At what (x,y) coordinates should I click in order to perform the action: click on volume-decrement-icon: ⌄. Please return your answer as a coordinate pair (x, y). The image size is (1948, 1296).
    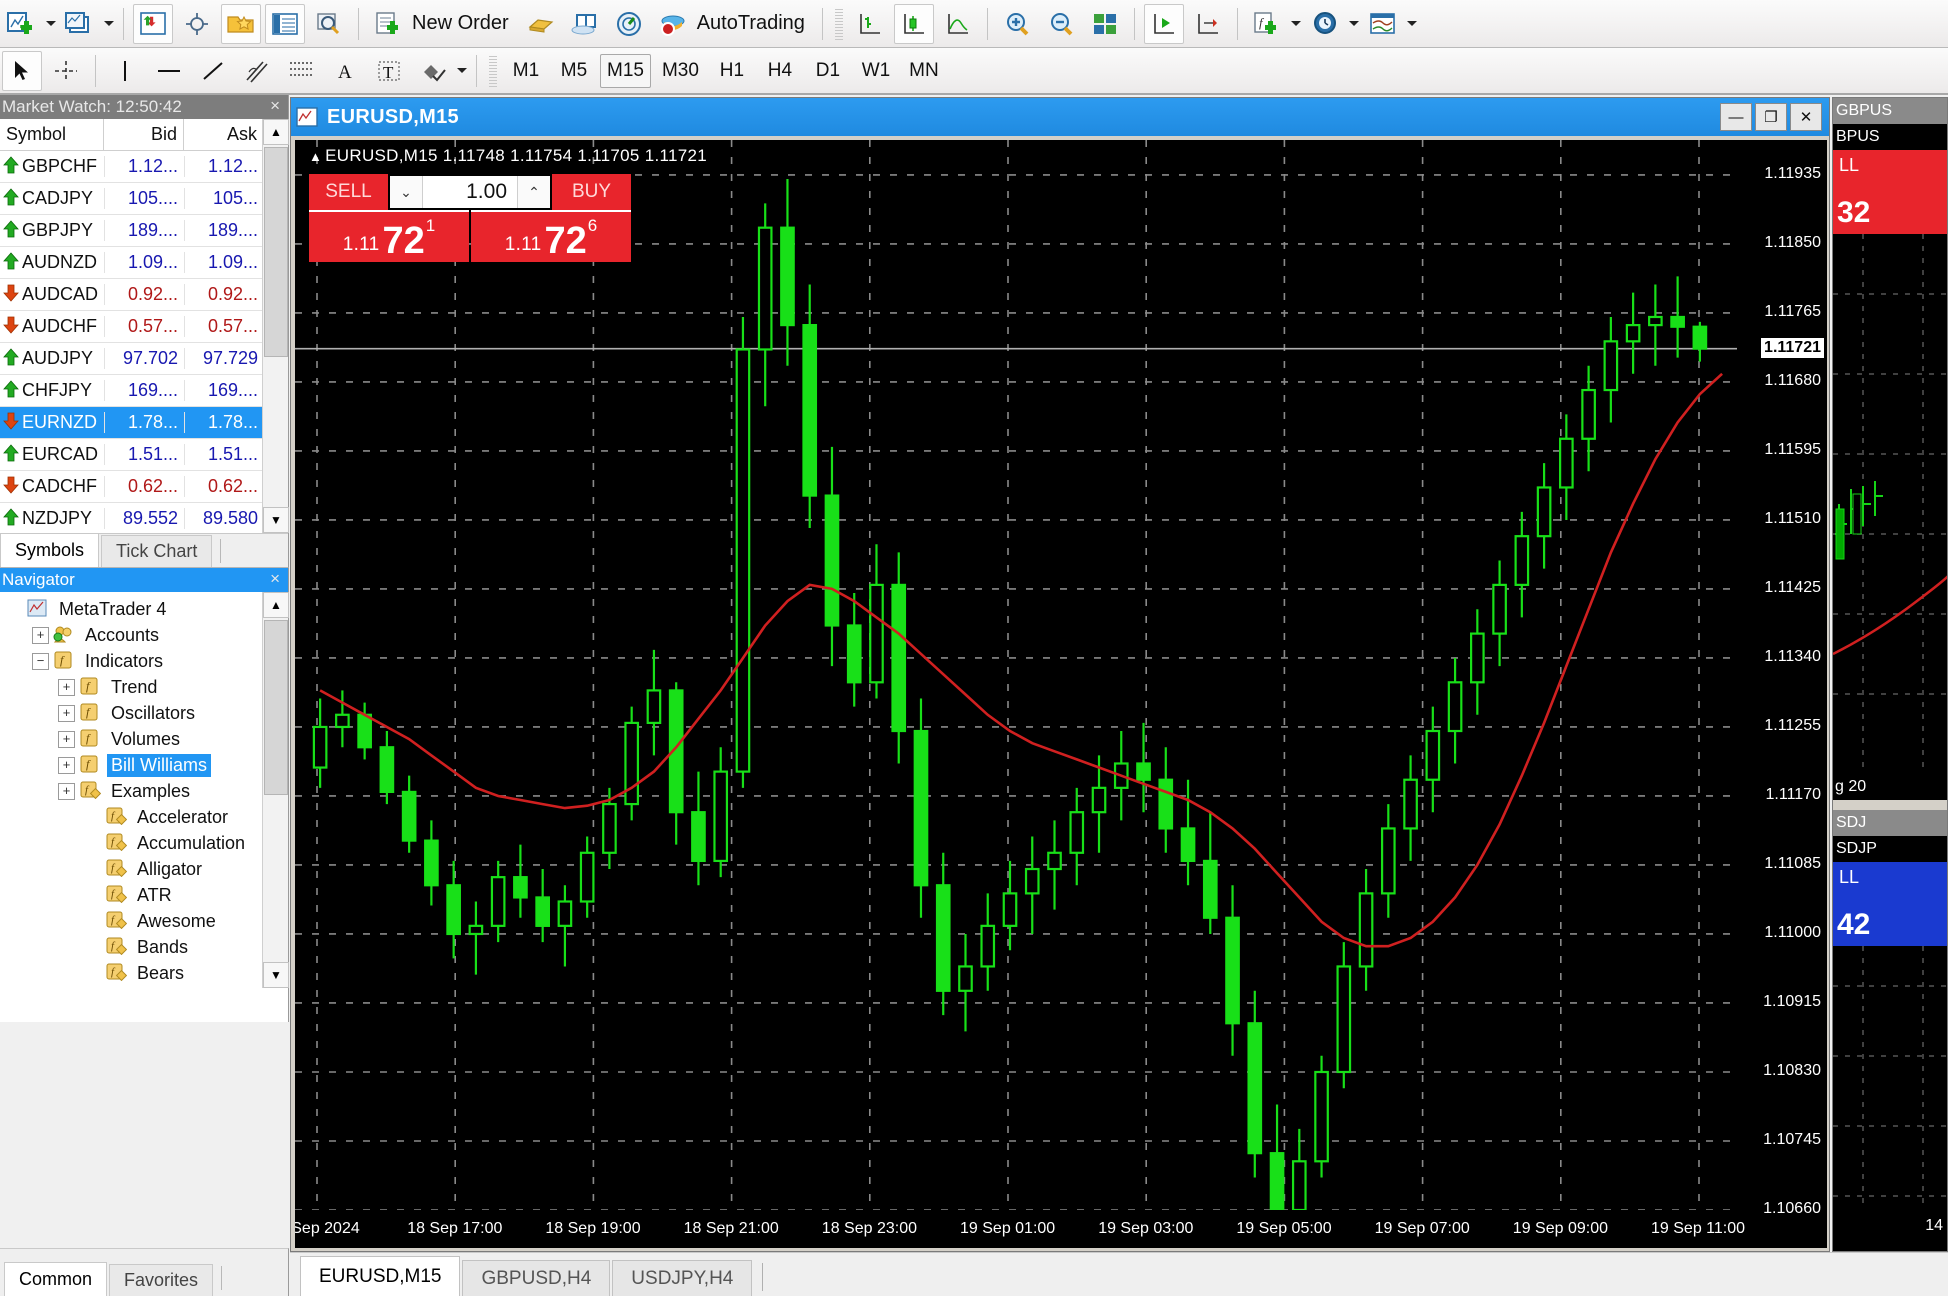
    Looking at the image, I should click on (406, 192).